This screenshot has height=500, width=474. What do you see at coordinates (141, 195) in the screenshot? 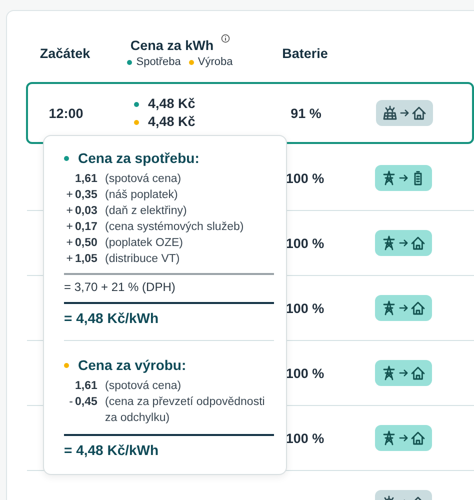
I see `amount-note: (náš poplatek)` at bounding box center [141, 195].